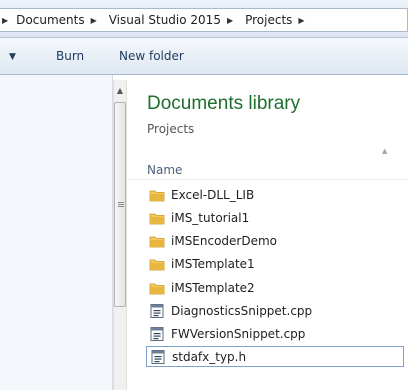  What do you see at coordinates (209, 356) in the screenshot?
I see `item-name: stdafx_typ.h` at bounding box center [209, 356].